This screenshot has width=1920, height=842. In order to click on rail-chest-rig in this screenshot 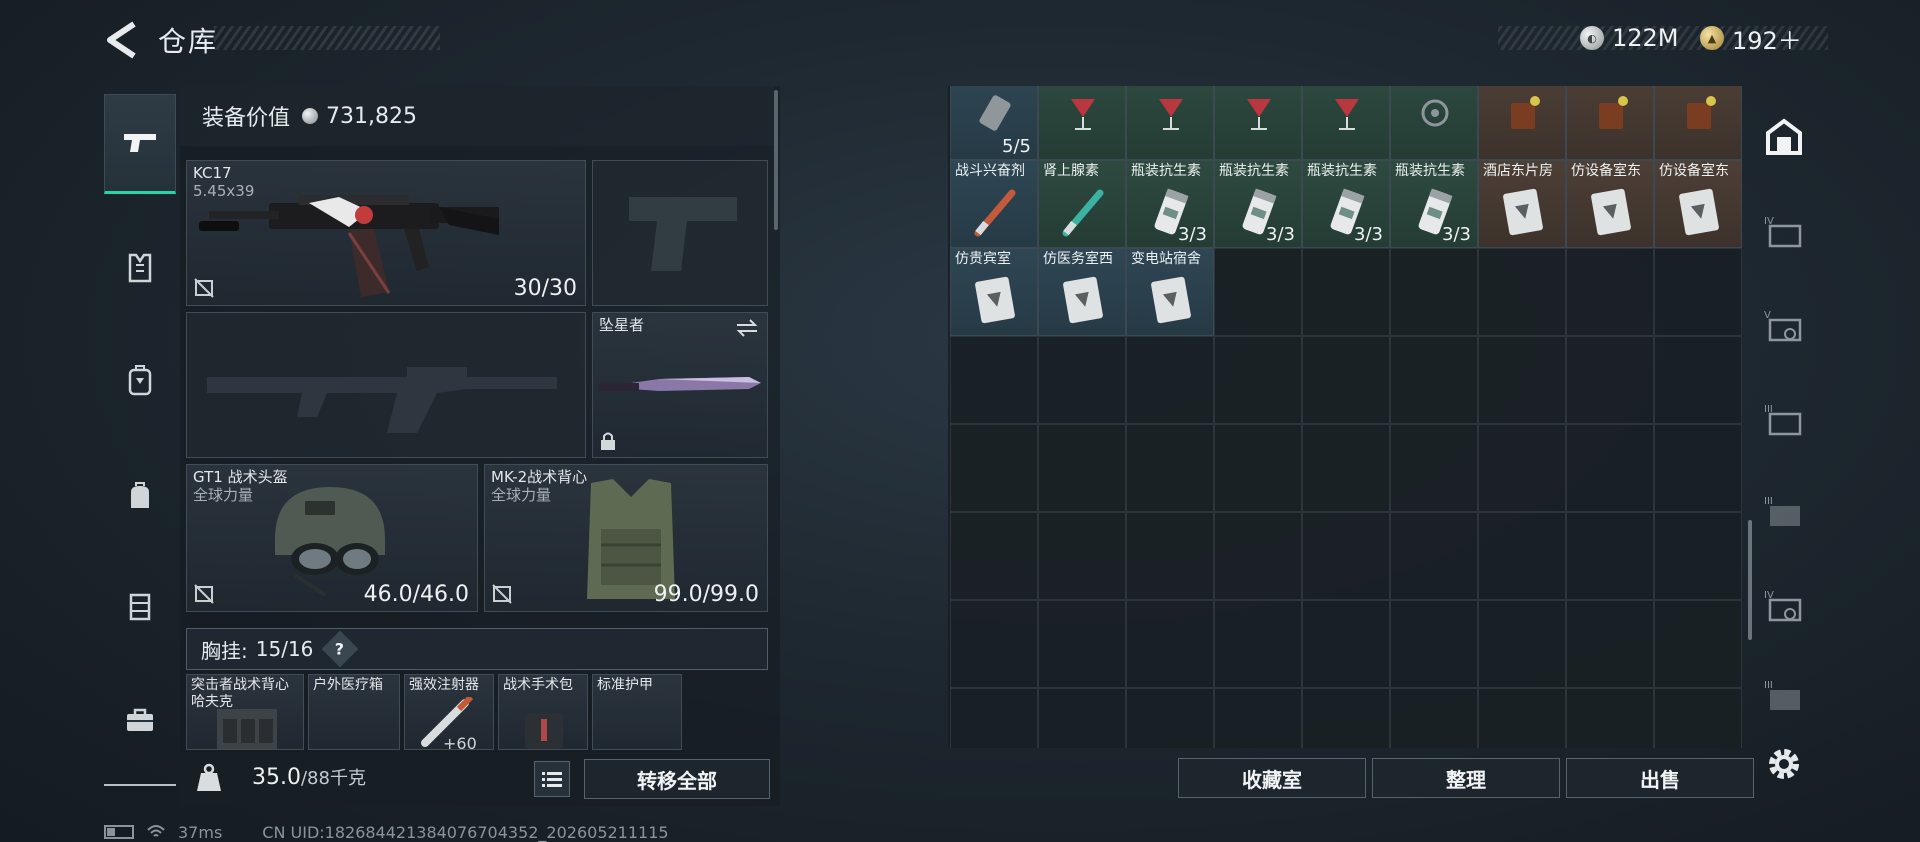, I will do `click(140, 606)`.